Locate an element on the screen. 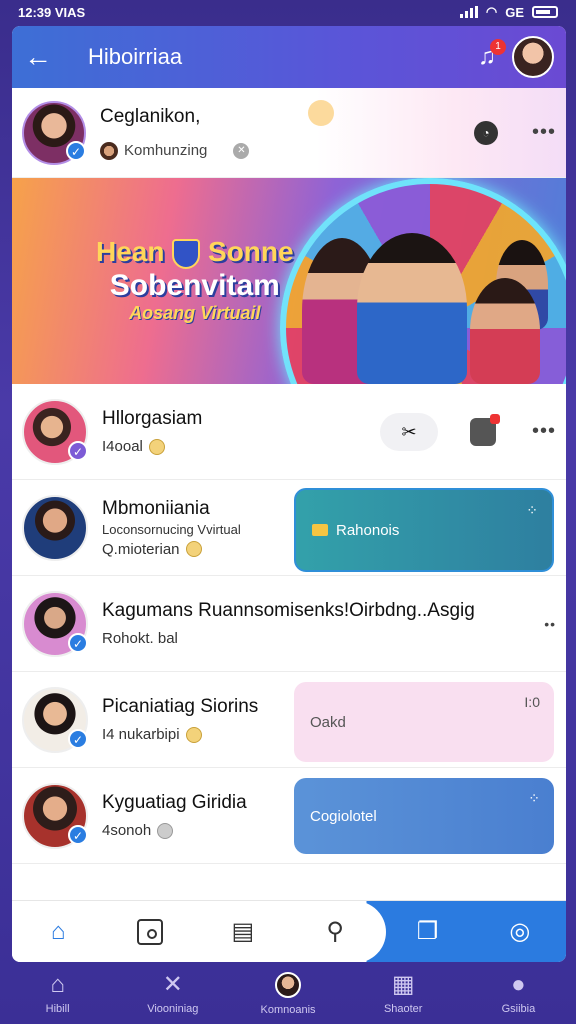  network-label: GE is located at coordinates (514, 12).